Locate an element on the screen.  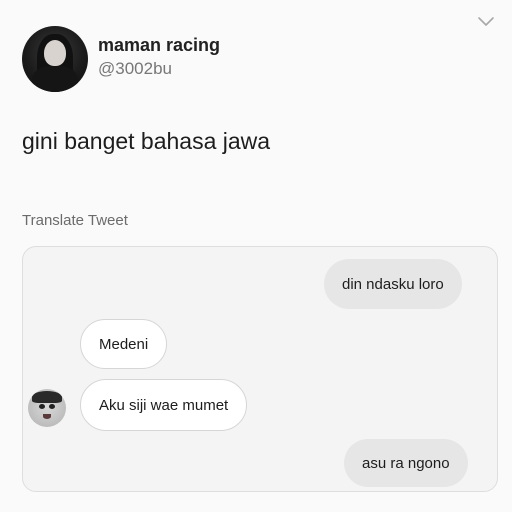
chat-message-text: Aku siji wae mumet is located at coordinates (164, 405).